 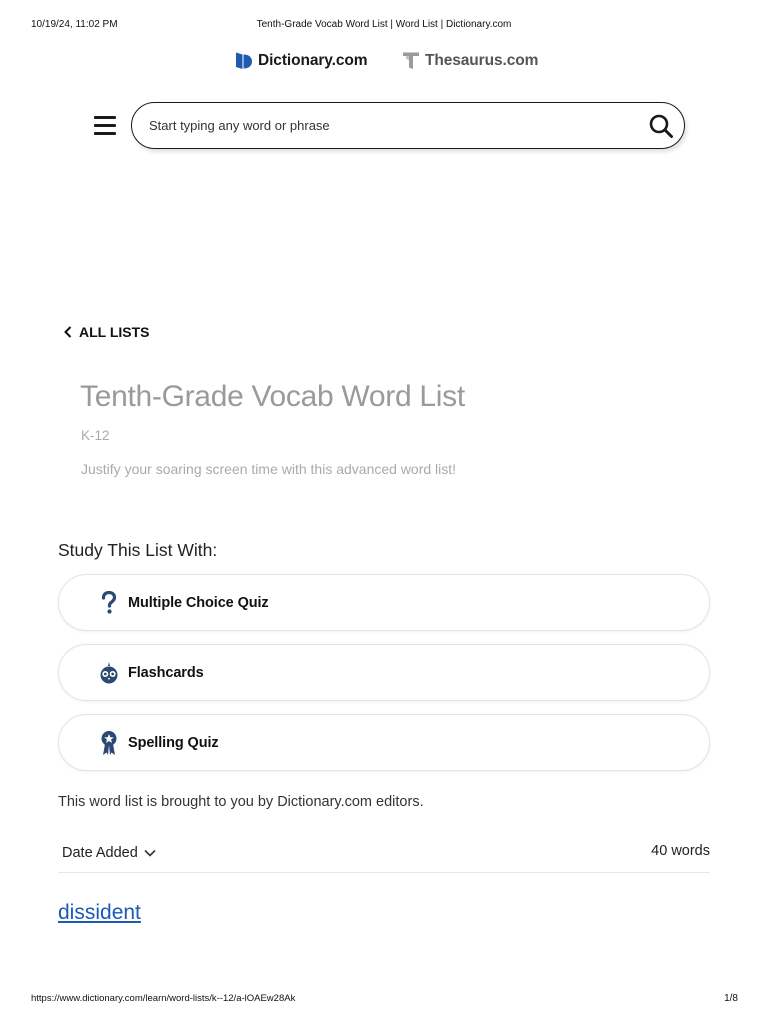 What do you see at coordinates (384, 872) in the screenshot?
I see `divider` at bounding box center [384, 872].